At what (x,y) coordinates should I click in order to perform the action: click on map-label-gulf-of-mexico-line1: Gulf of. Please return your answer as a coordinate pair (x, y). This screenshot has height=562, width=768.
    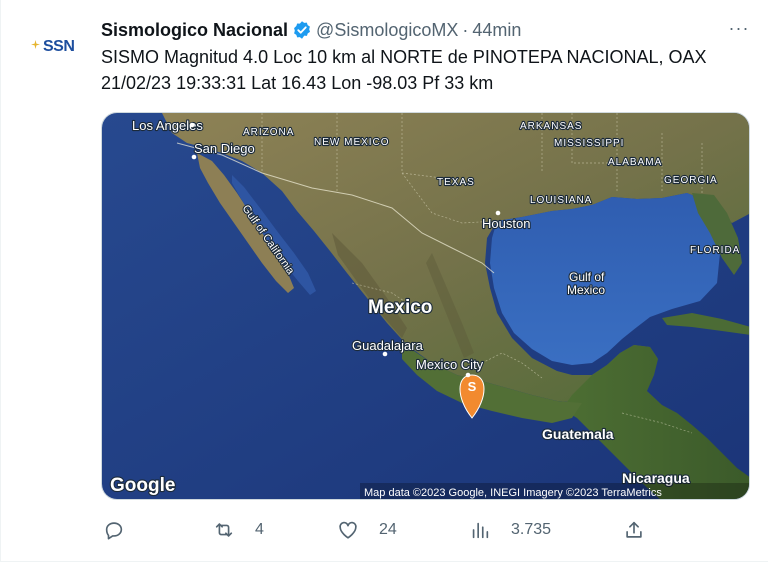
    Looking at the image, I should click on (587, 277).